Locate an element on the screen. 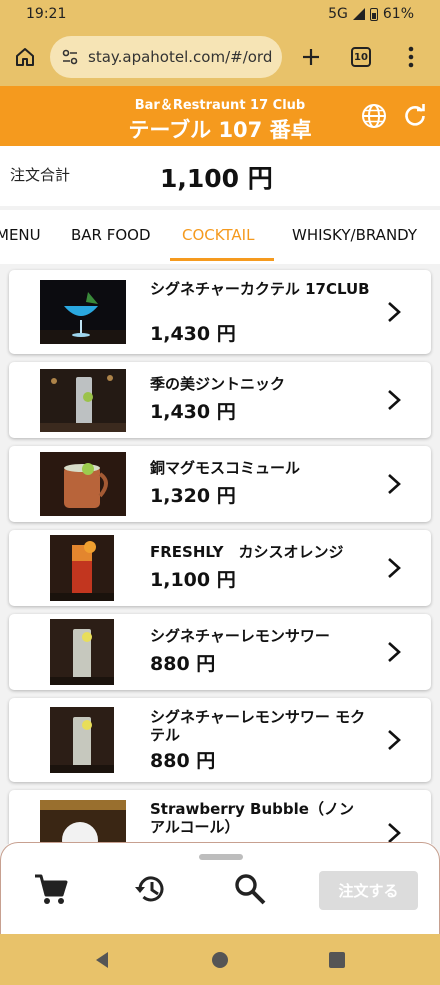 Image resolution: width=440 pixels, height=985 pixels. system-nav-bar is located at coordinates (220, 959).